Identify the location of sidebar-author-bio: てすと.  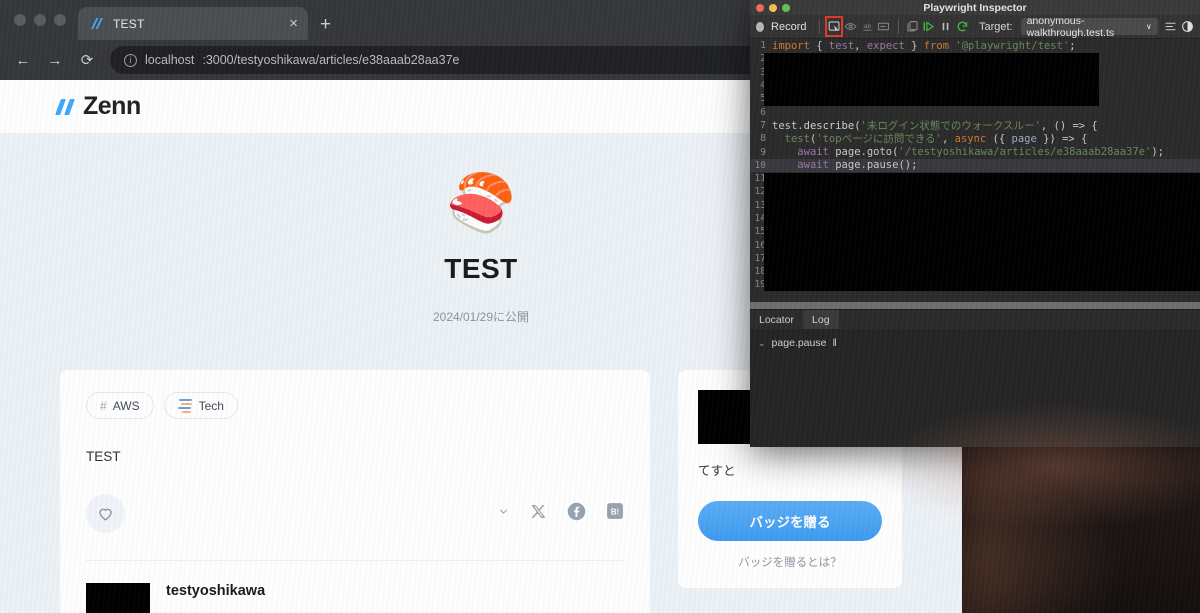
(717, 471).